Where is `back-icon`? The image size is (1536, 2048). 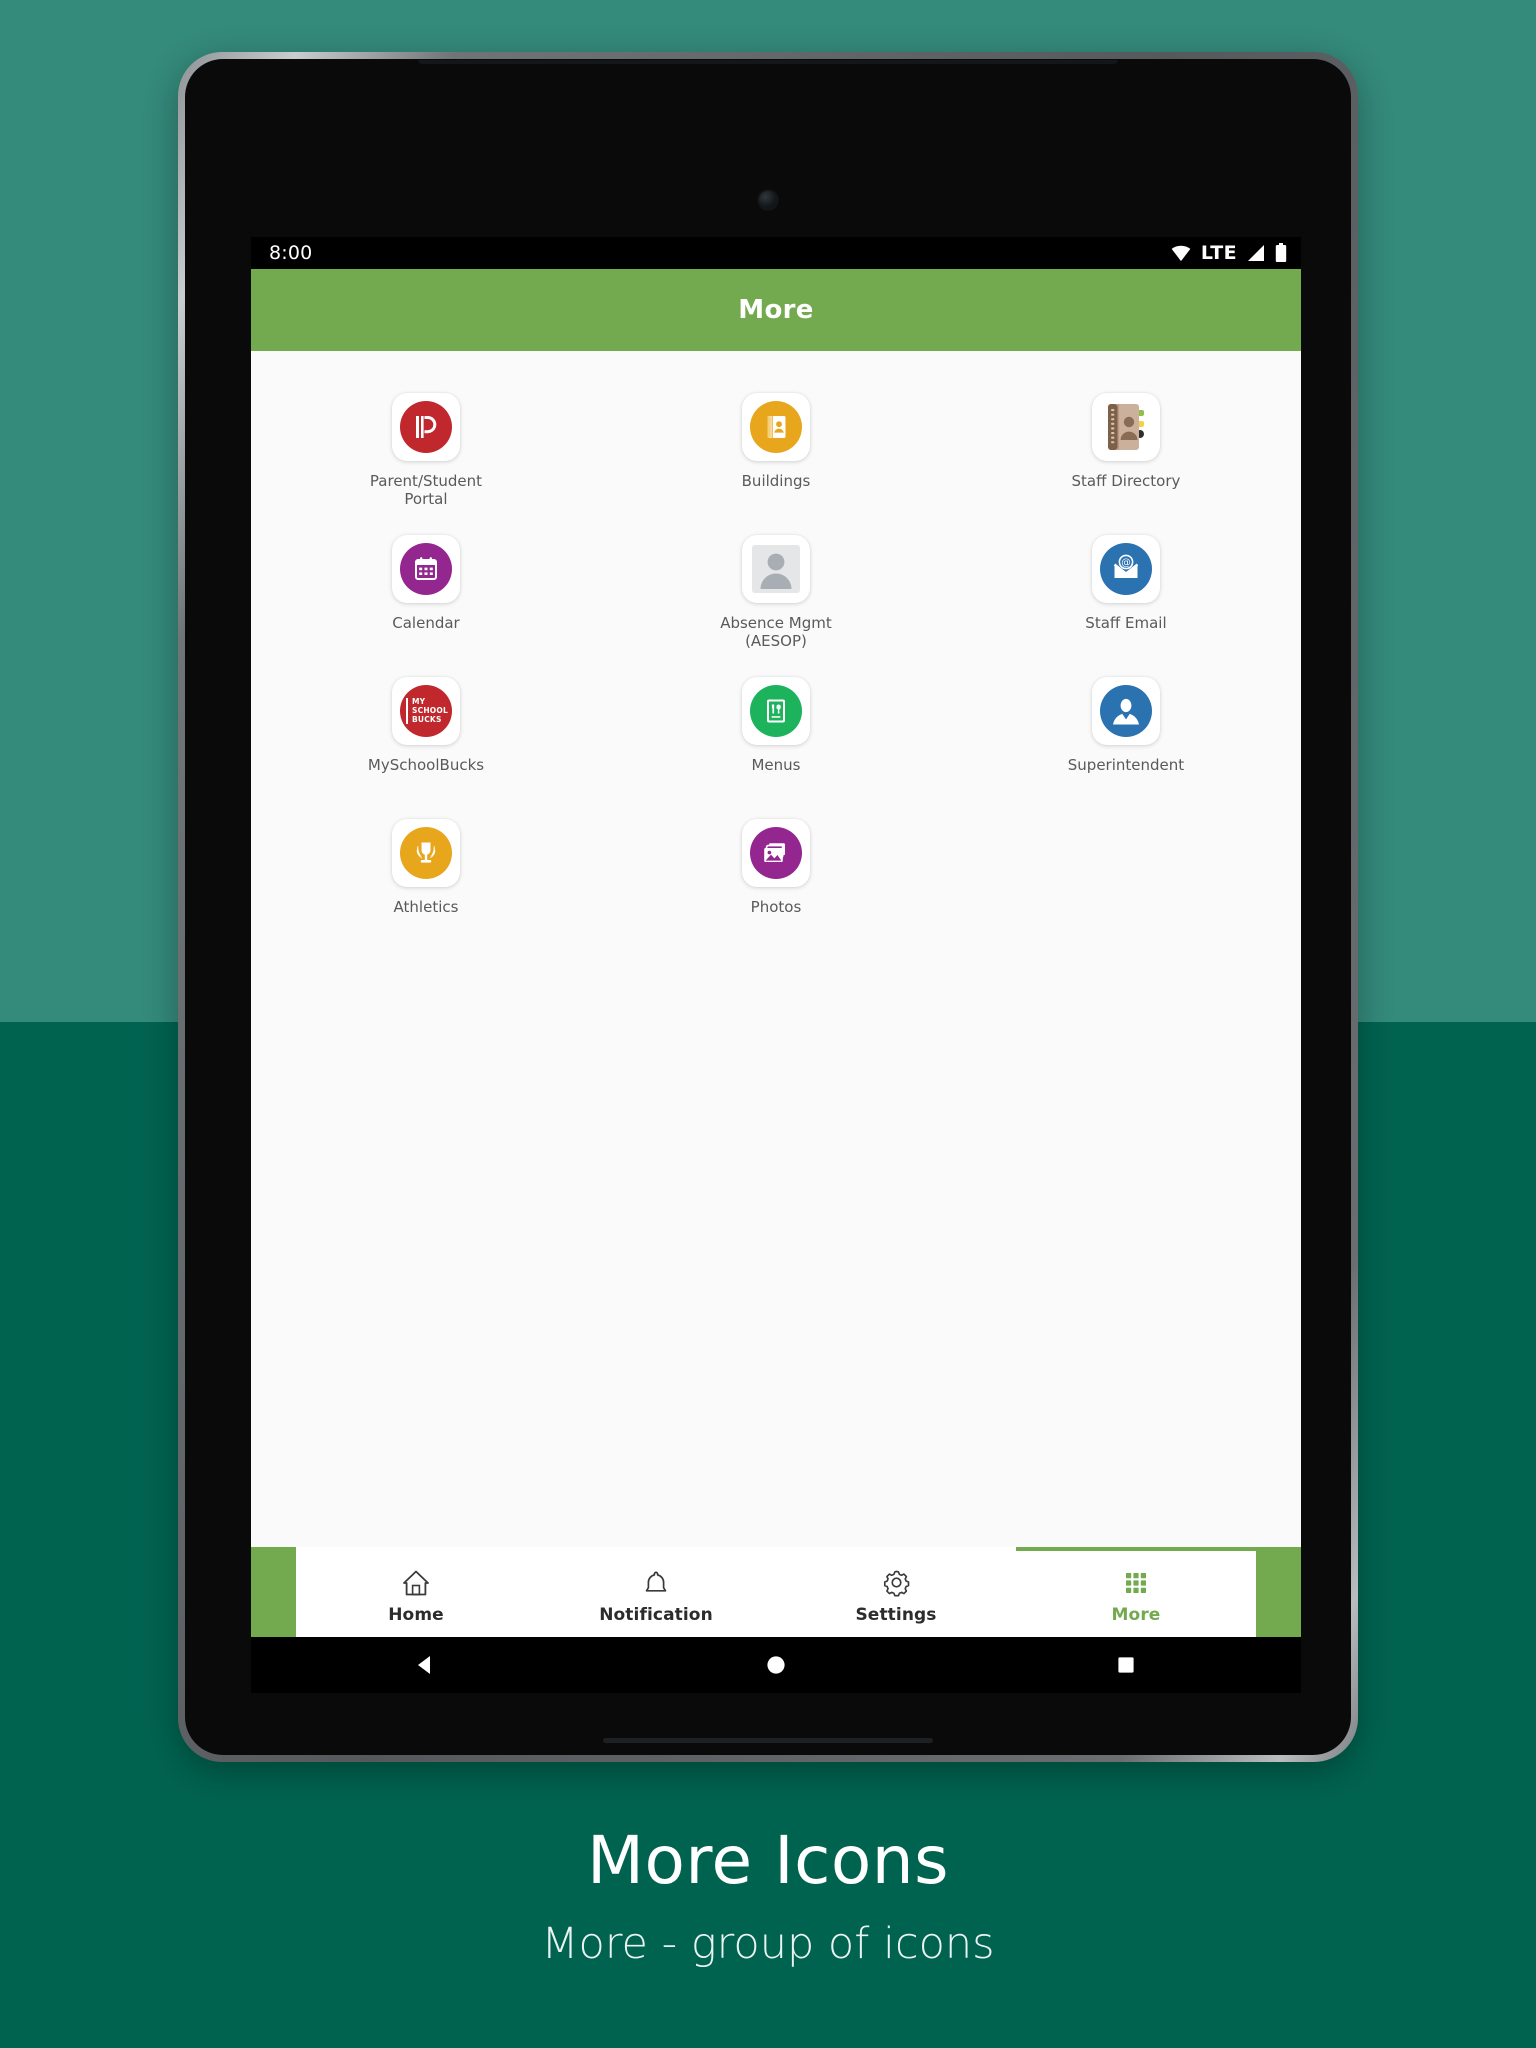
back-icon is located at coordinates (426, 1665).